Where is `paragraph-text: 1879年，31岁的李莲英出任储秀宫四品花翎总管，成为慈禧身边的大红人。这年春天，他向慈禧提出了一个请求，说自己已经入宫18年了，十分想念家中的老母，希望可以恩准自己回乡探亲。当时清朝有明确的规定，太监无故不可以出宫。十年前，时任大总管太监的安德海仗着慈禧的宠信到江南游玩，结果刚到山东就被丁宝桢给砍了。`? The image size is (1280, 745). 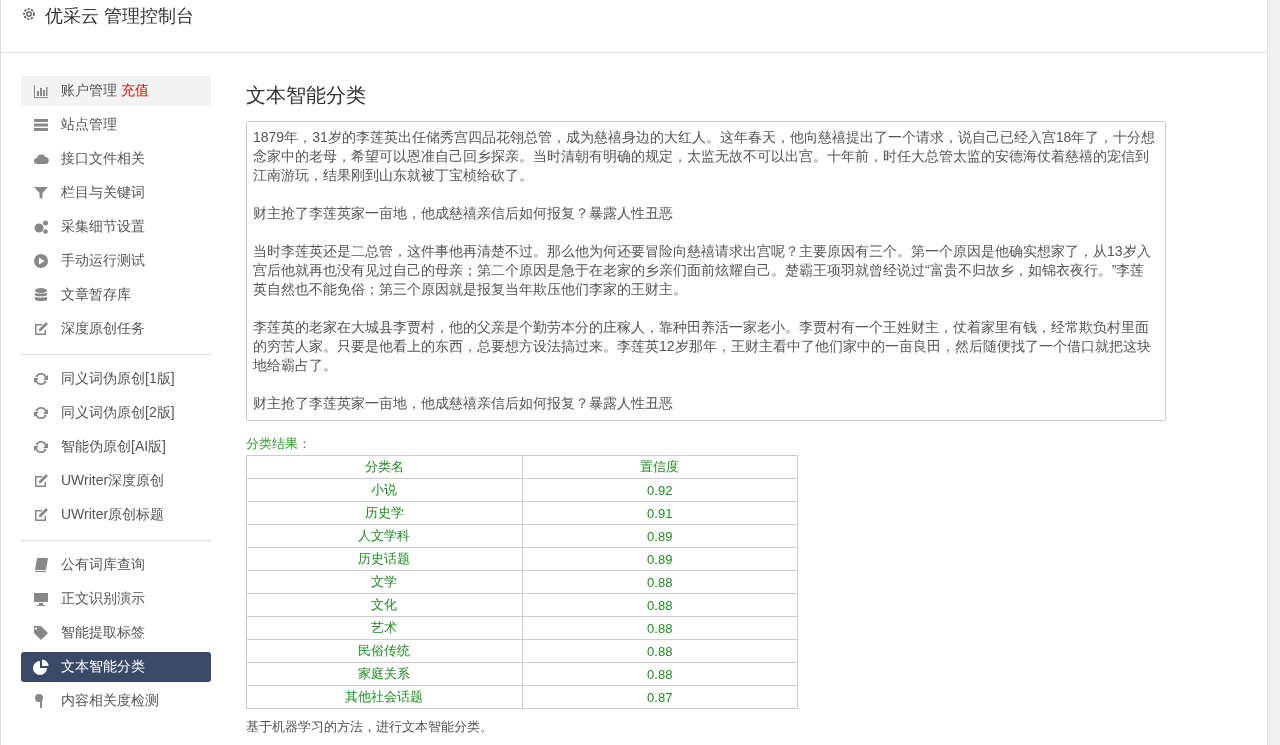
paragraph-text: 1879年，31岁的李莲英出任储秀宫四品花翎总管，成为慈禧身边的大红人。这年春天，他向慈禧提出了一个请求，说自己已经入宫18年了，十分想念家中的老母，希望可以恩准自己回乡探亲。当时清朝有明确的规定，太监无故不可以出宫。十年前，时任大总管太监的安德海仗着慈禧的宠信到江南游玩，结果刚到山东就被丁宝桢给砍了。 is located at coordinates (705, 156).